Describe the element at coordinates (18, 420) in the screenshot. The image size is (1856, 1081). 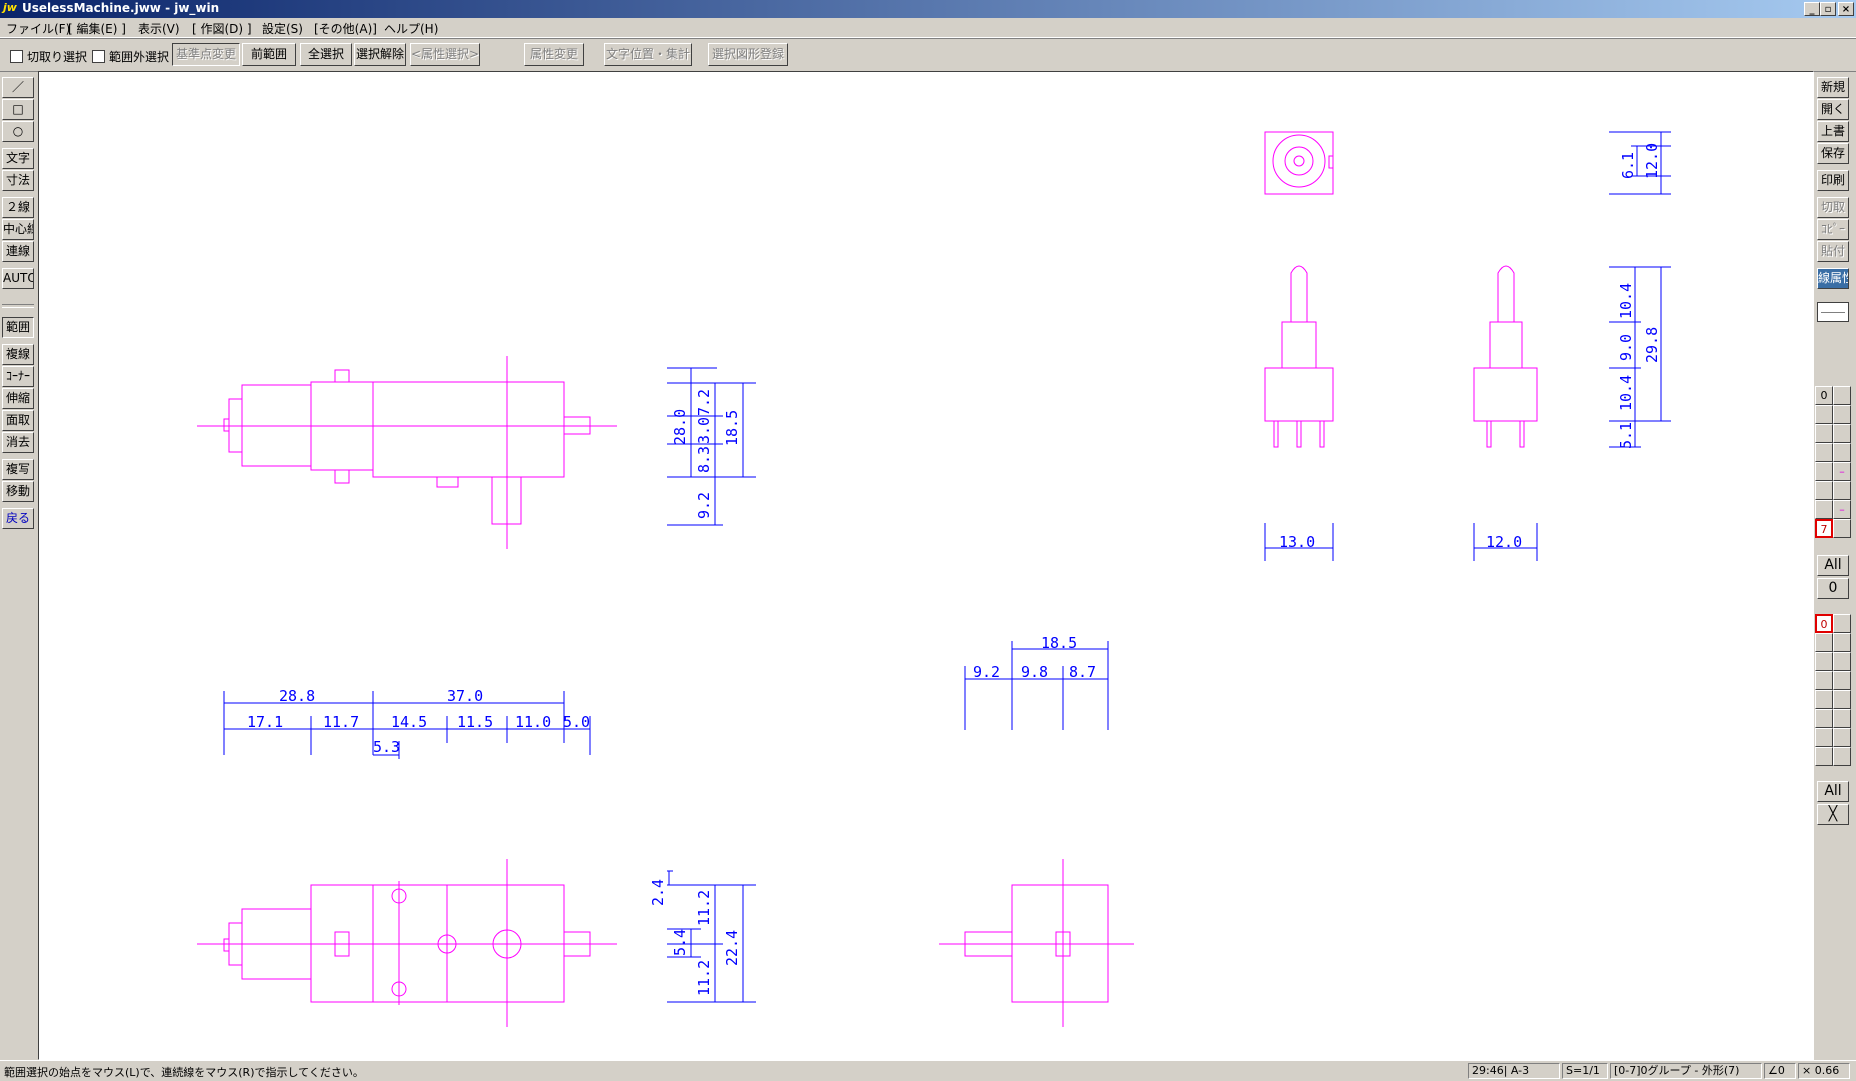
I see `chamfer-tool-button: 面取` at that location.